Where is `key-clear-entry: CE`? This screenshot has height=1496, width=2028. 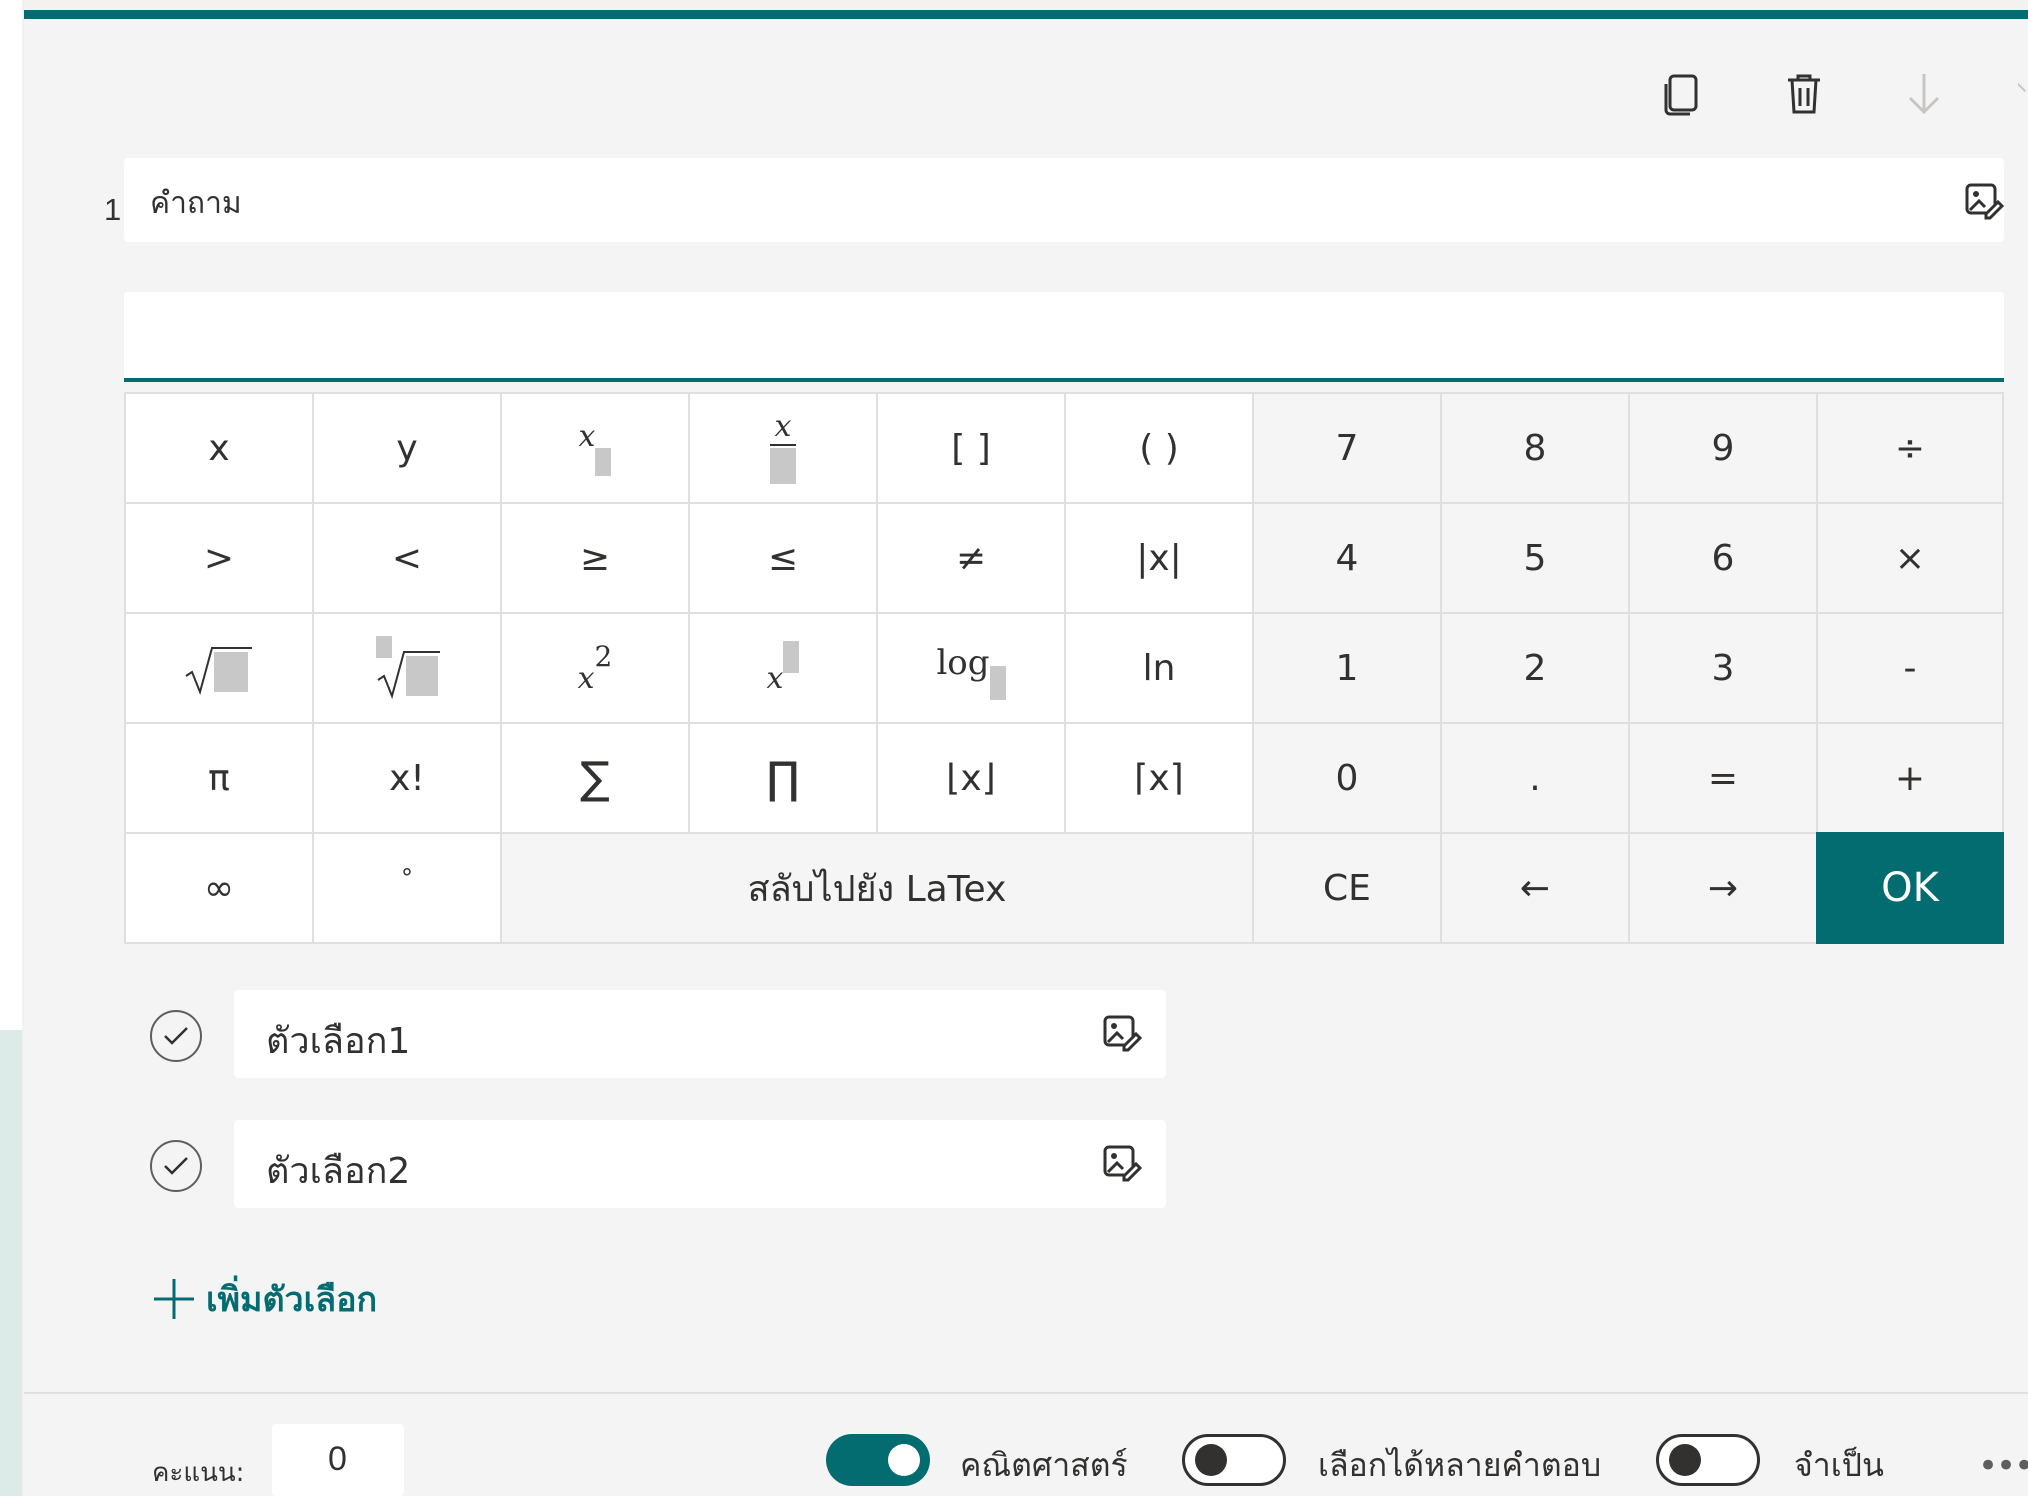 key-clear-entry: CE is located at coordinates (1347, 888).